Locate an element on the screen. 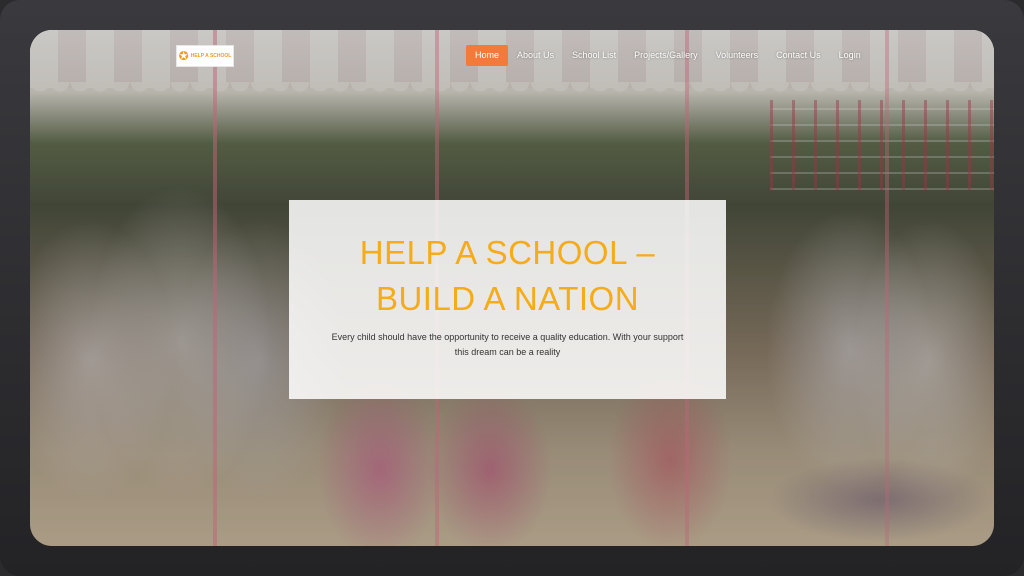  site-logo: ✪ HELP A SCHOOL is located at coordinates (205, 56).